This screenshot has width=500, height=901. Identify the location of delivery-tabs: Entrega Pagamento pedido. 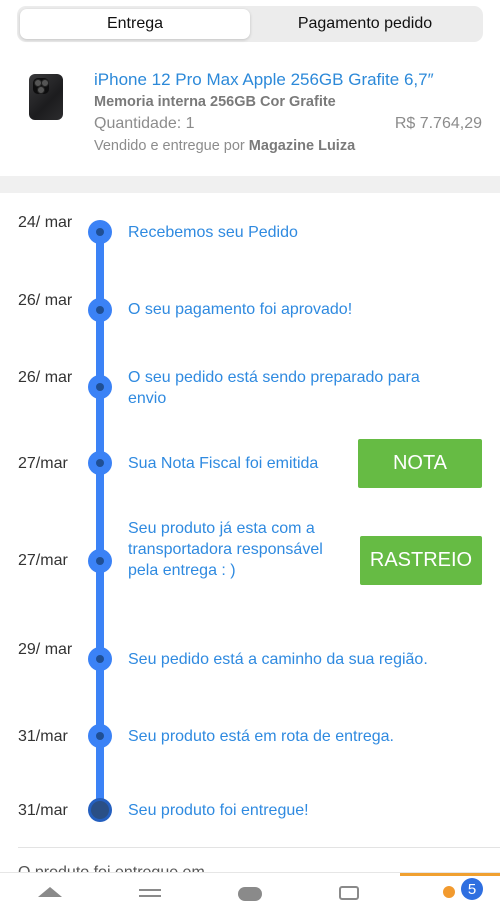
(250, 24).